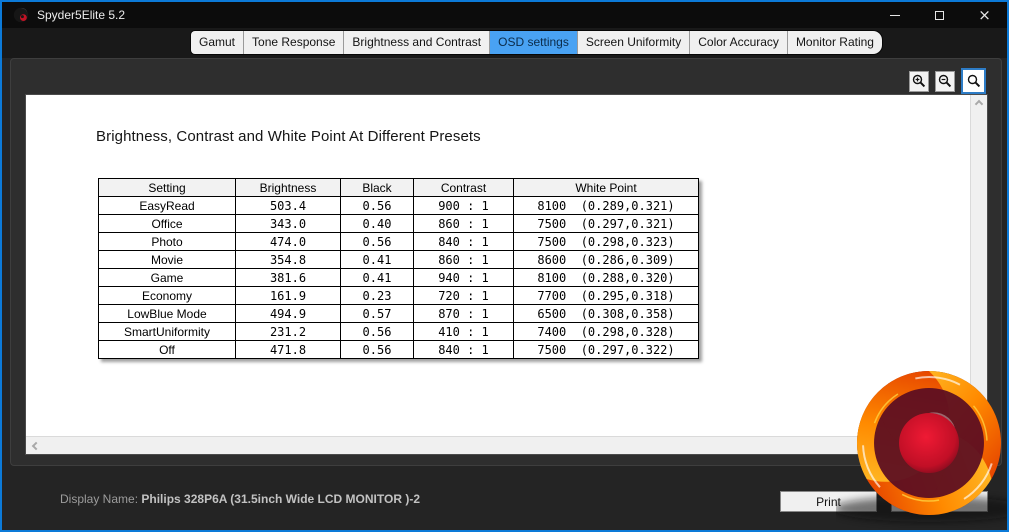 The image size is (1009, 532). Describe the element at coordinates (288, 313) in the screenshot. I see `value-cell: 494.9` at that location.